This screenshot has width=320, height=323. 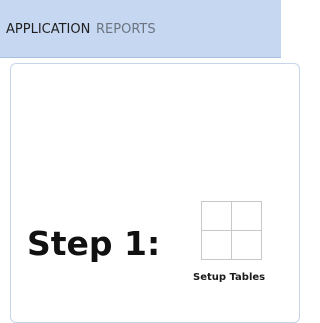 I want to click on tab-reports: REPORTS, so click(x=126, y=30).